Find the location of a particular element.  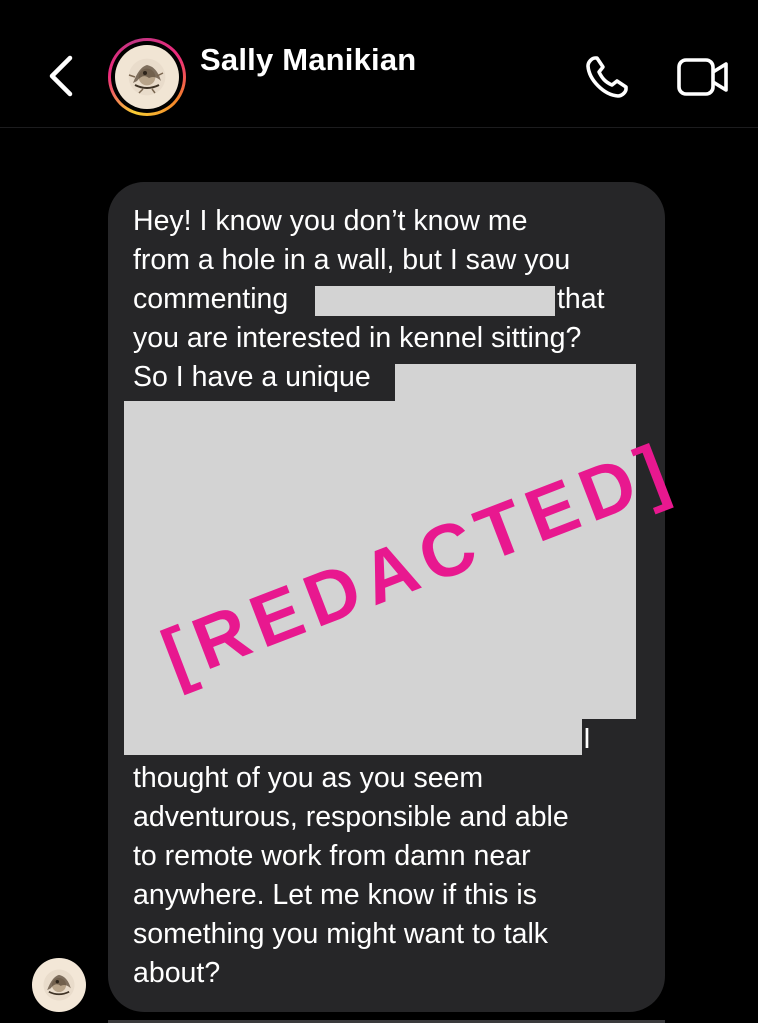

message-line: Hey! I know you don’t know me is located at coordinates (330, 221).